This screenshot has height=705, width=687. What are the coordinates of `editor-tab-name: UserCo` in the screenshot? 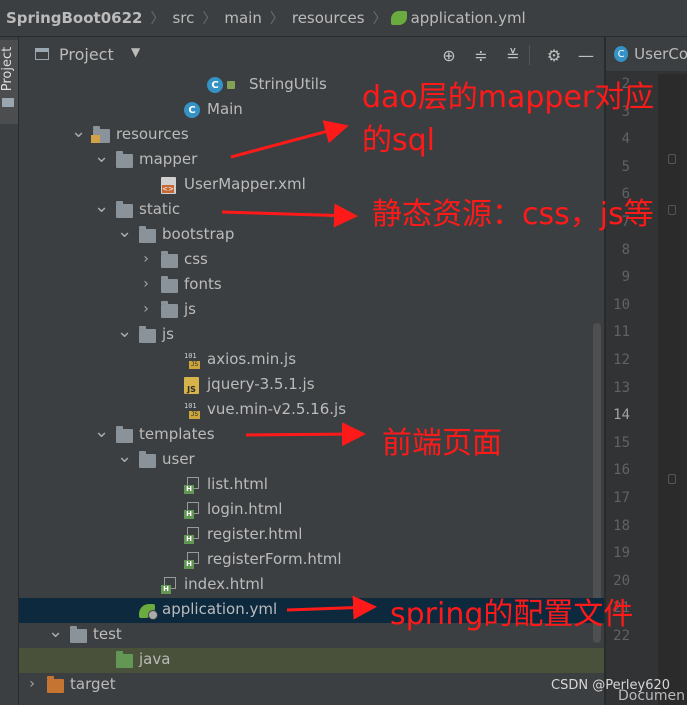 It's located at (660, 54).